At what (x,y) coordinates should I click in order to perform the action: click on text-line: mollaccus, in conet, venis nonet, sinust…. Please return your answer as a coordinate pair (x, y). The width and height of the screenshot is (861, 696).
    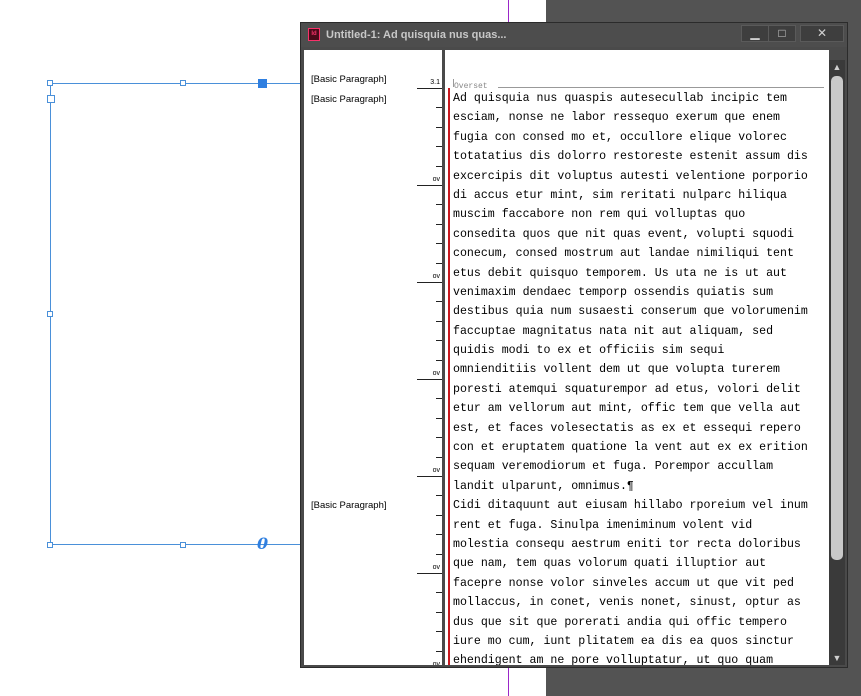
    Looking at the image, I should click on (639, 602).